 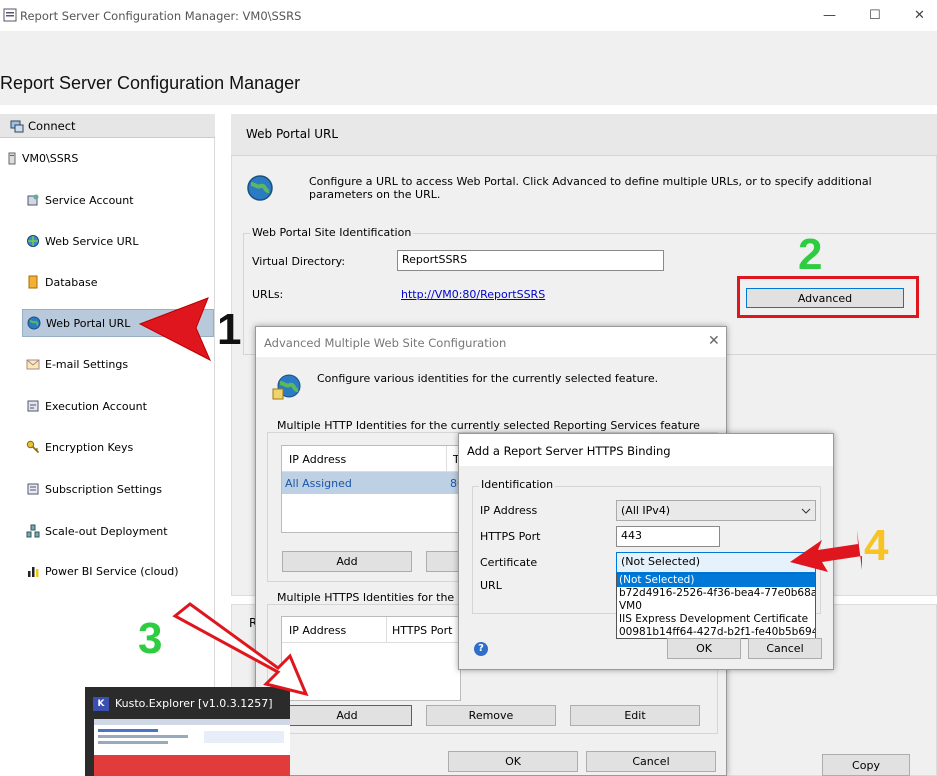 What do you see at coordinates (810, 254) in the screenshot?
I see `annotation-number-2: 2` at bounding box center [810, 254].